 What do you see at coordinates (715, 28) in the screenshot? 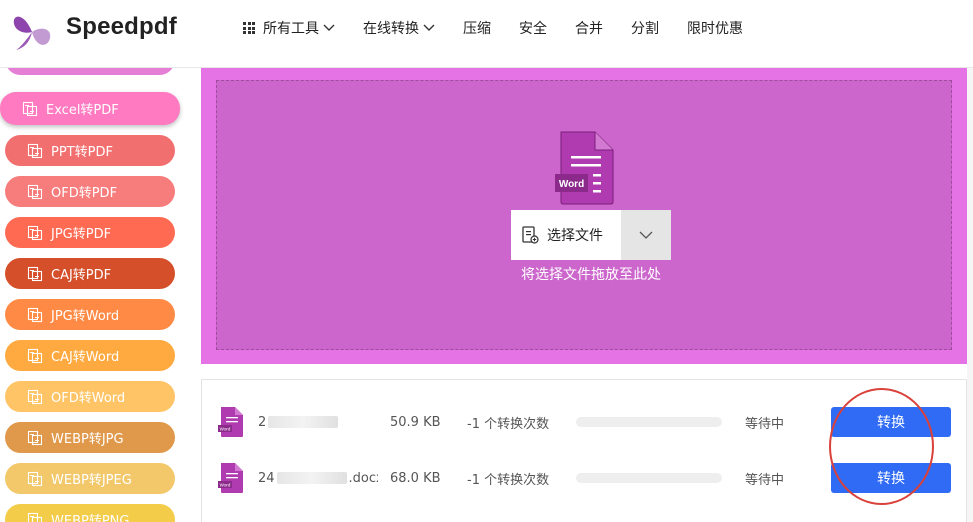
I see `nav-limited-offer: 限时优惠` at bounding box center [715, 28].